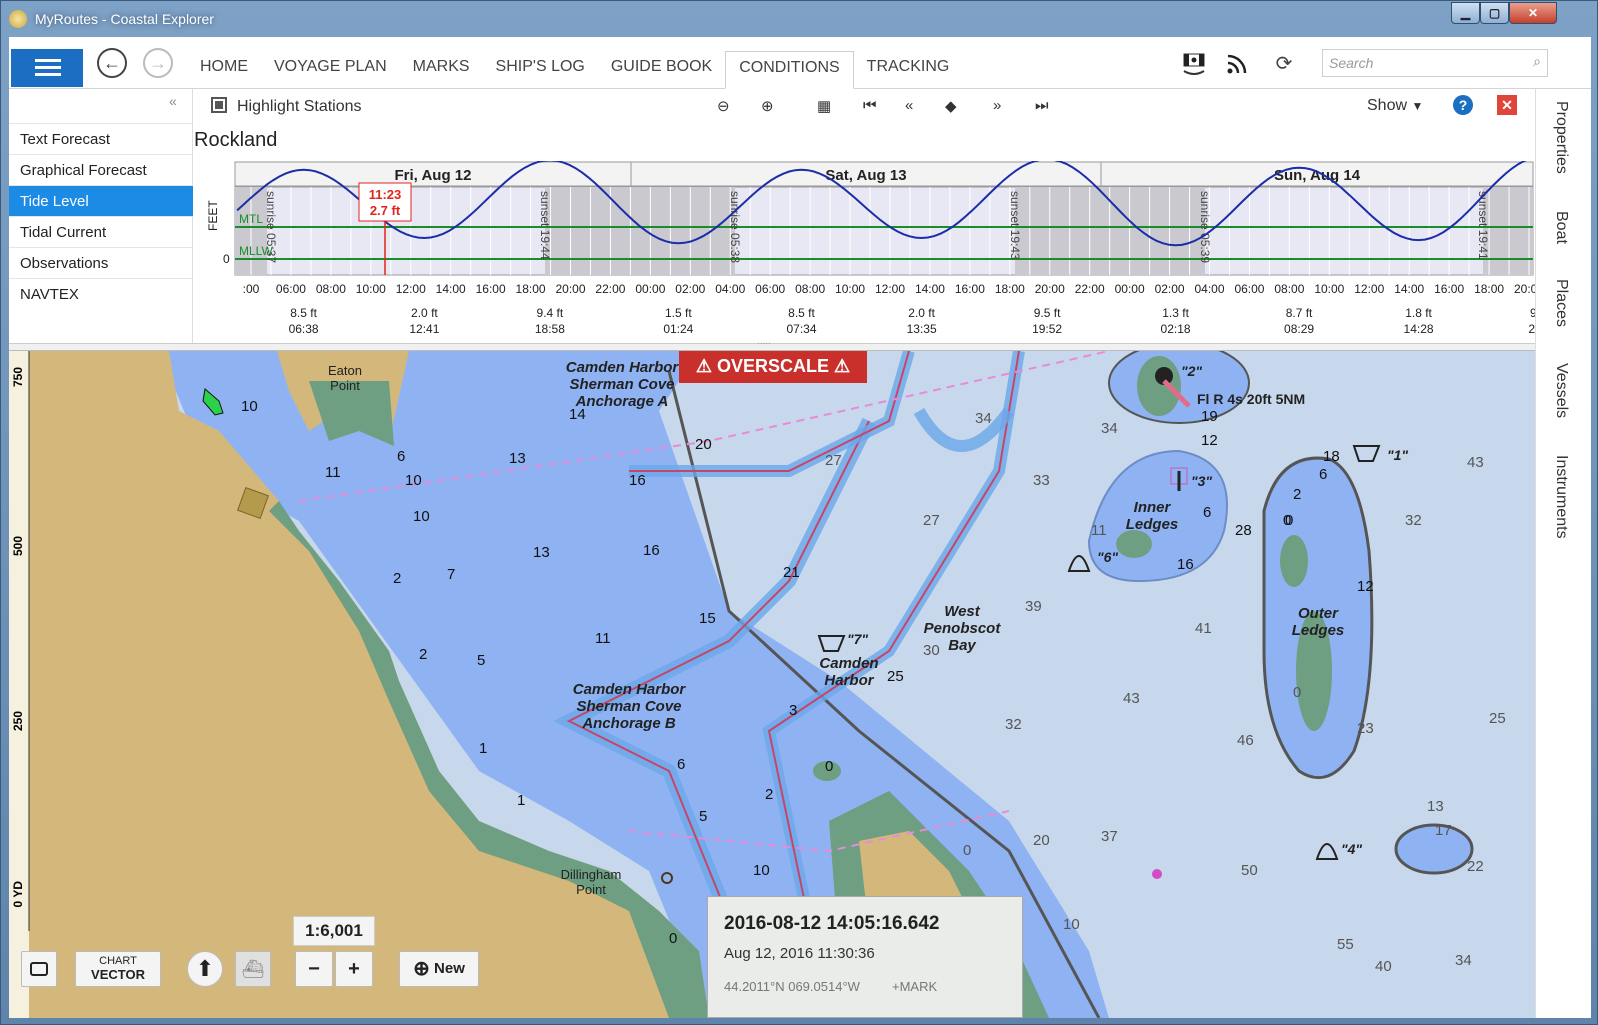  Describe the element at coordinates (1561, 390) in the screenshot. I see `tab-vessels: Vessels` at that location.